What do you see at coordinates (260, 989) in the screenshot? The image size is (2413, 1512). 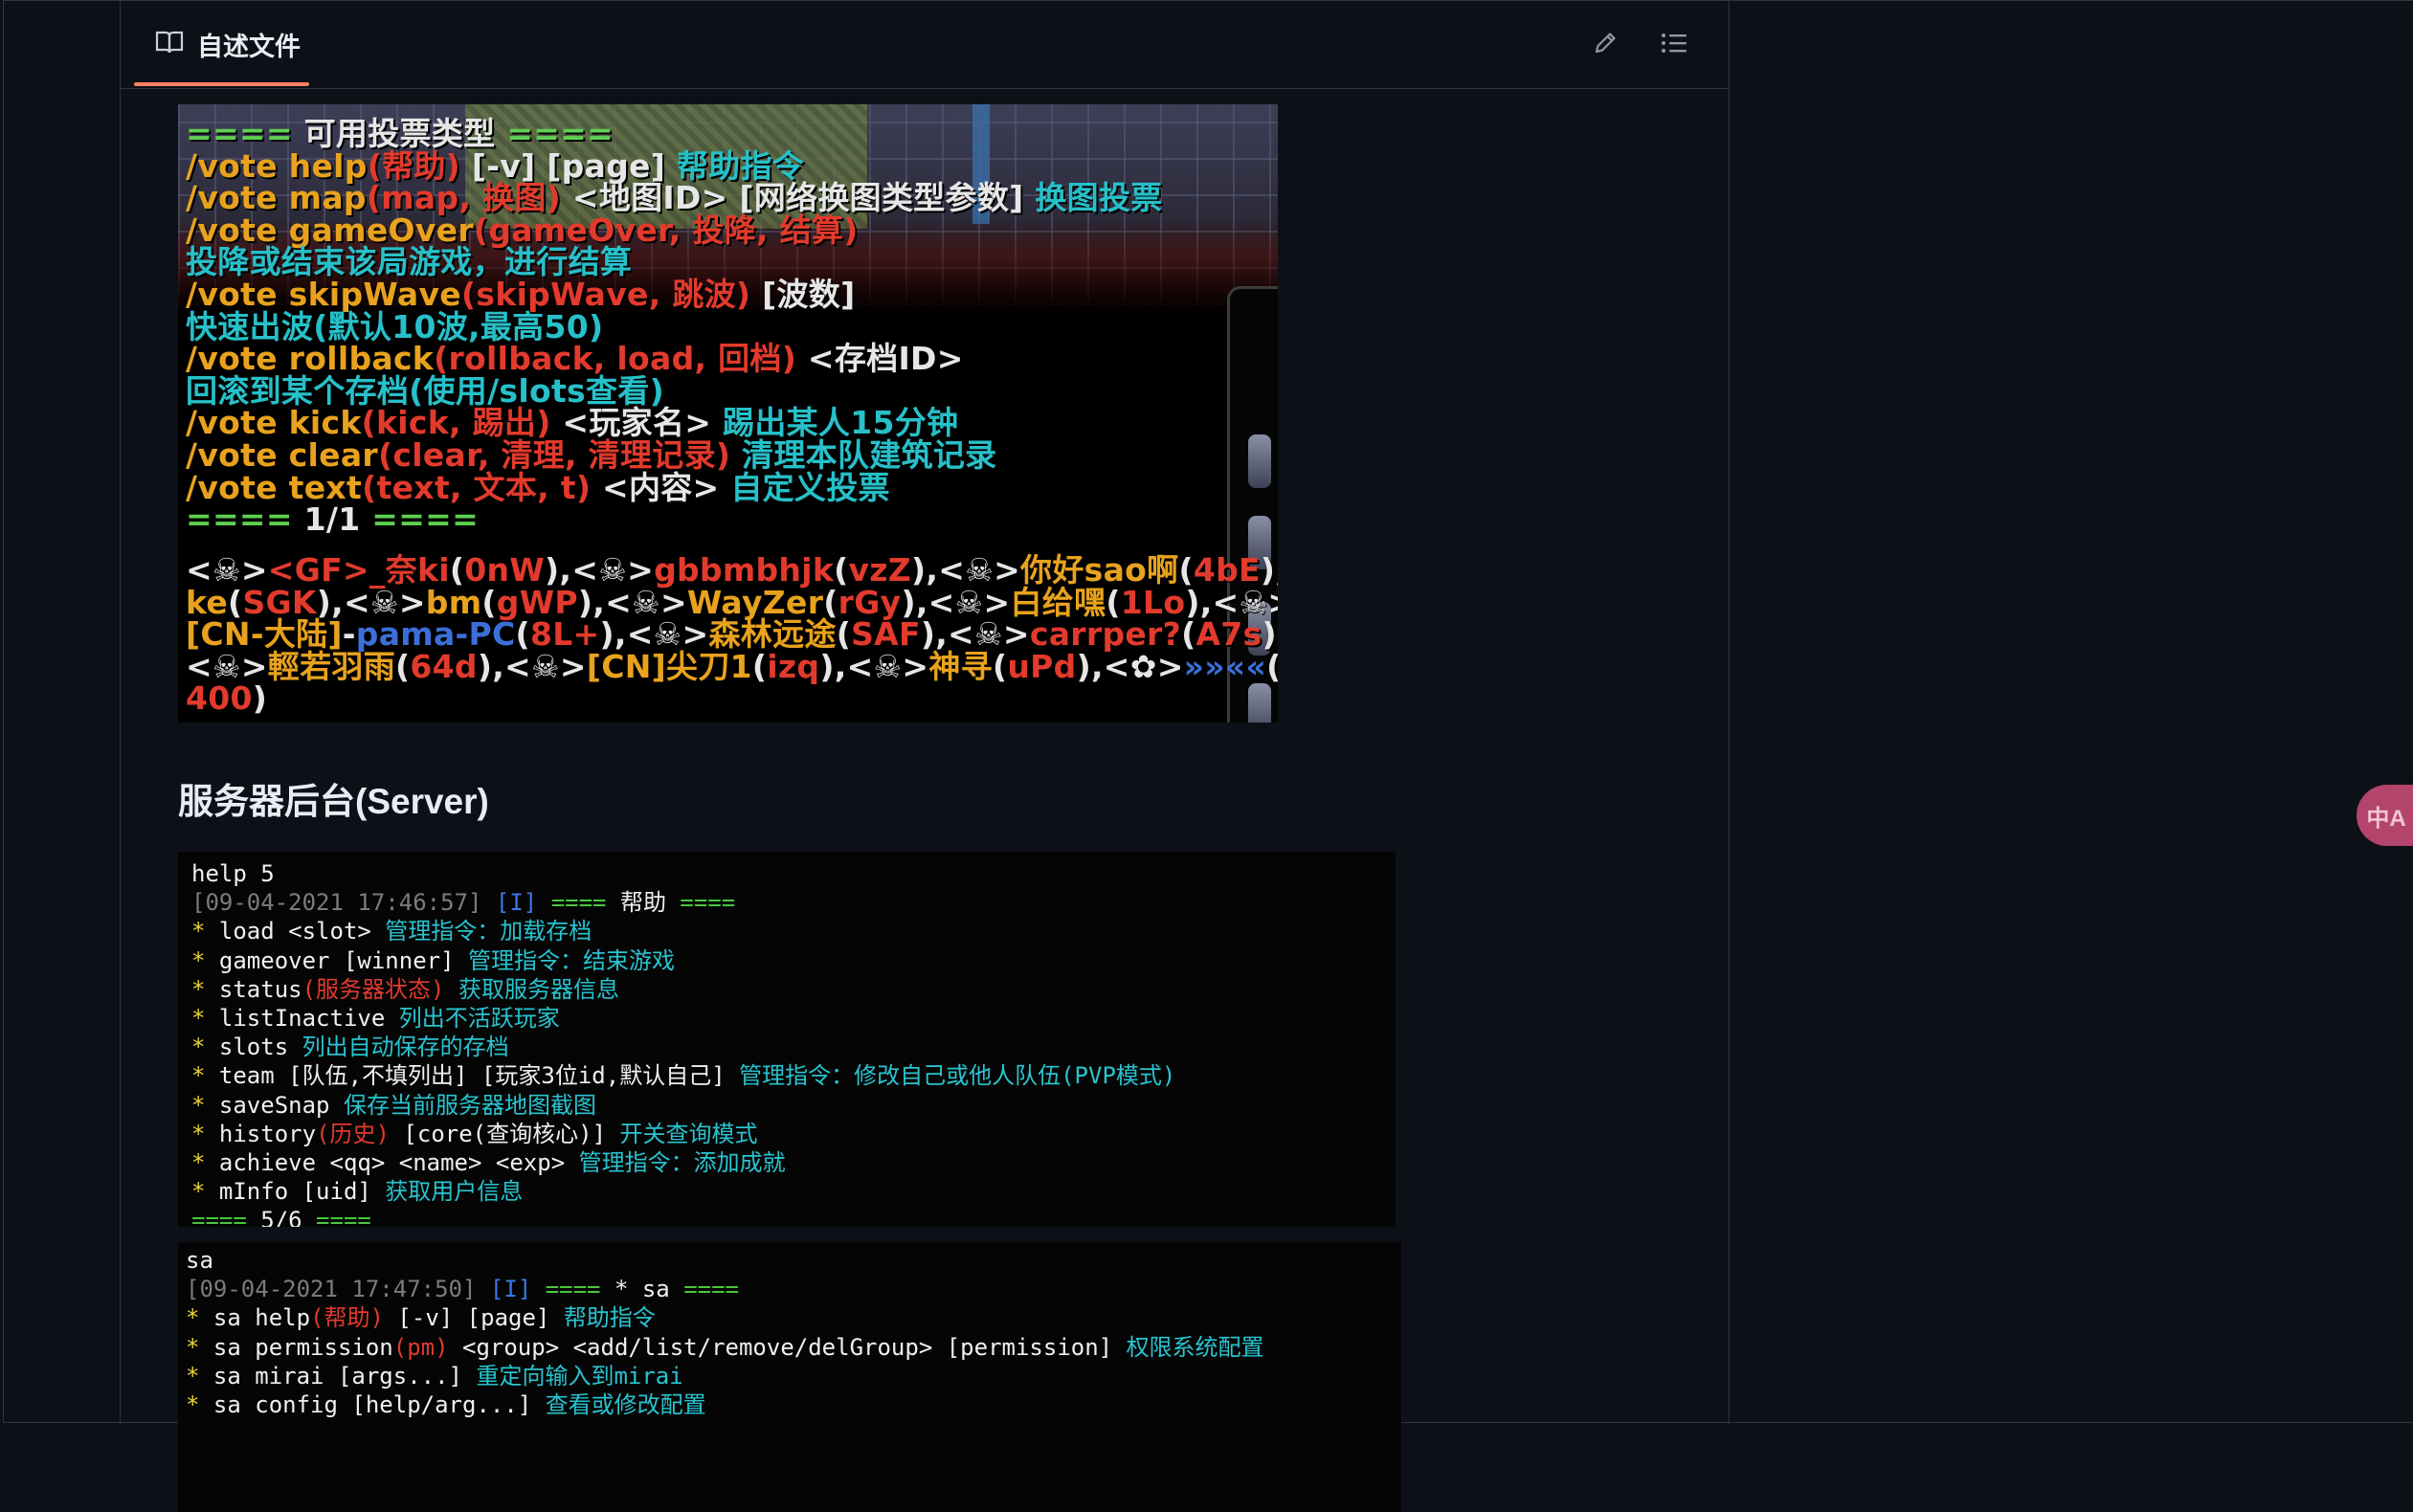 I see `console-line-segment: status` at bounding box center [260, 989].